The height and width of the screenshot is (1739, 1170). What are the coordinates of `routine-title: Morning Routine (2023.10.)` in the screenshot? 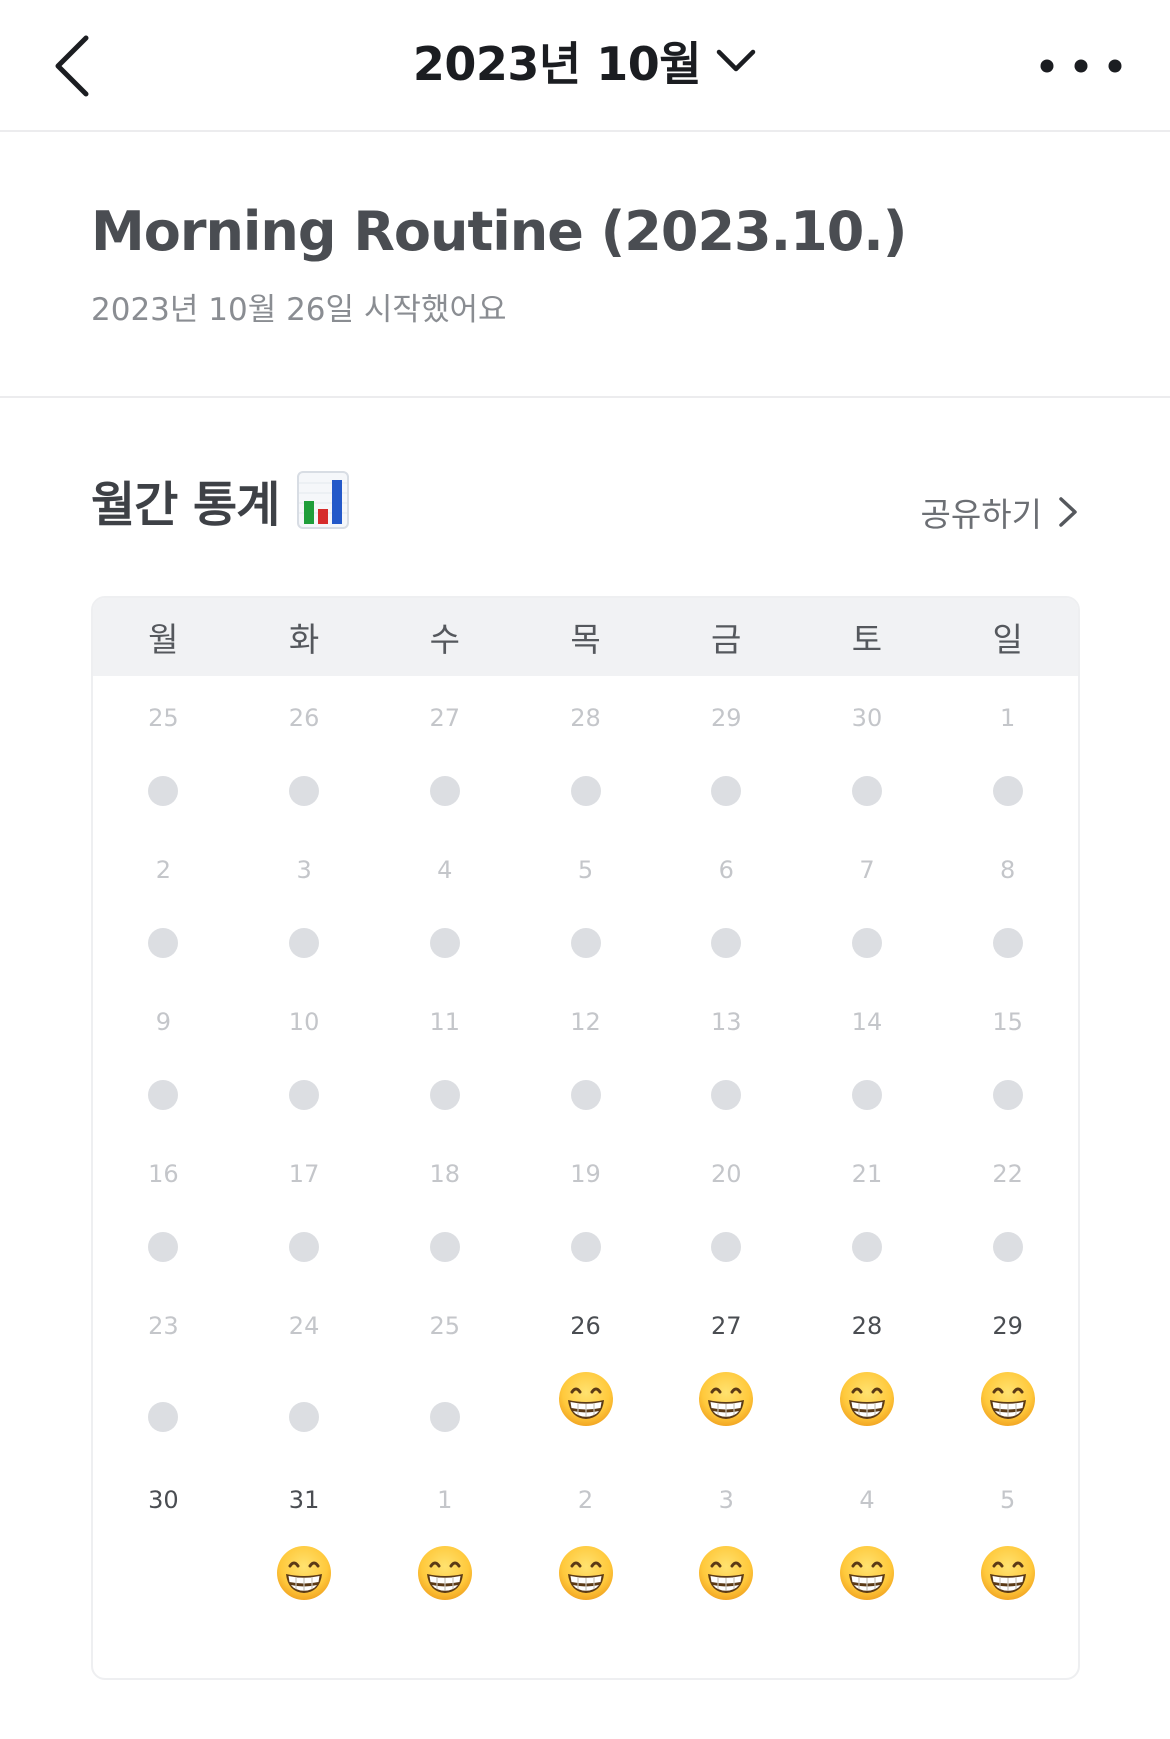 It's located at (499, 231).